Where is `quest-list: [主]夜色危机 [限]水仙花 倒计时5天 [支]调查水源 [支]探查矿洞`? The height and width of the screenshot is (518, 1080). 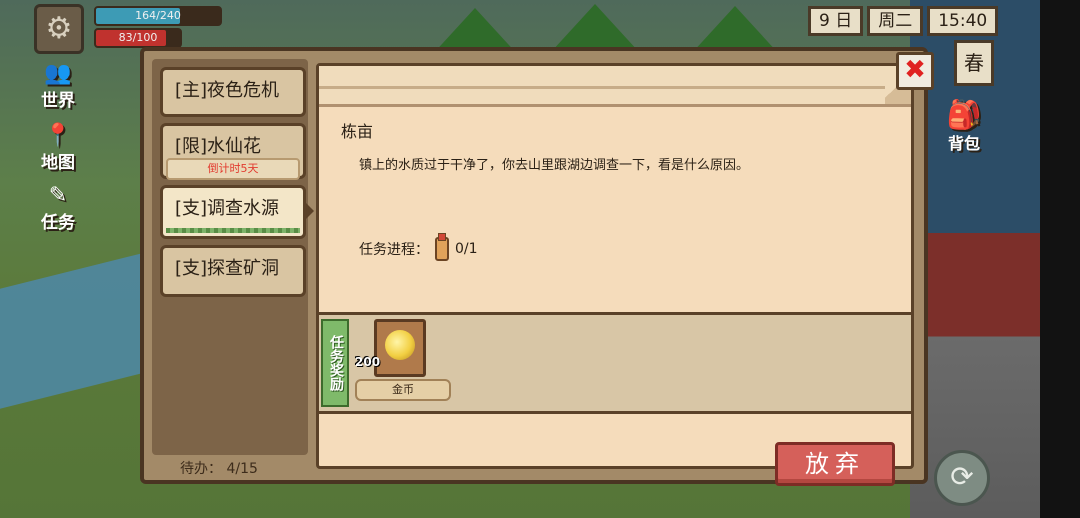 quest-list: [主]夜色危机 [限]水仙花 倒计时5天 [支]调查水源 [支]探查矿洞 is located at coordinates (233, 257).